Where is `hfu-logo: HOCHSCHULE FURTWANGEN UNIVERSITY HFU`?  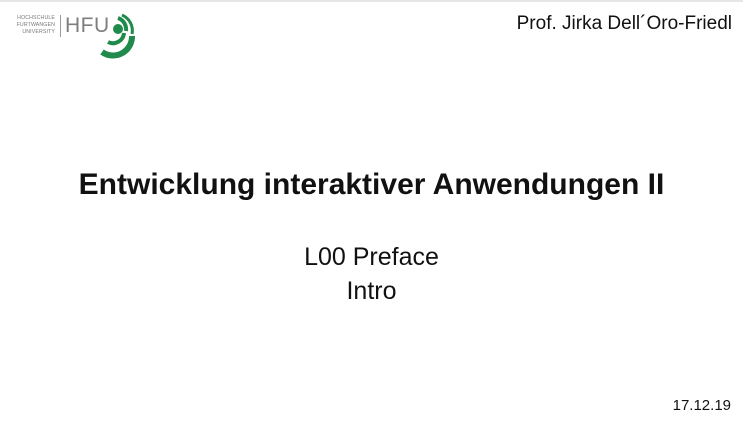 hfu-logo: HOCHSCHULE FURTWANGEN UNIVERSITY HFU is located at coordinates (78, 36).